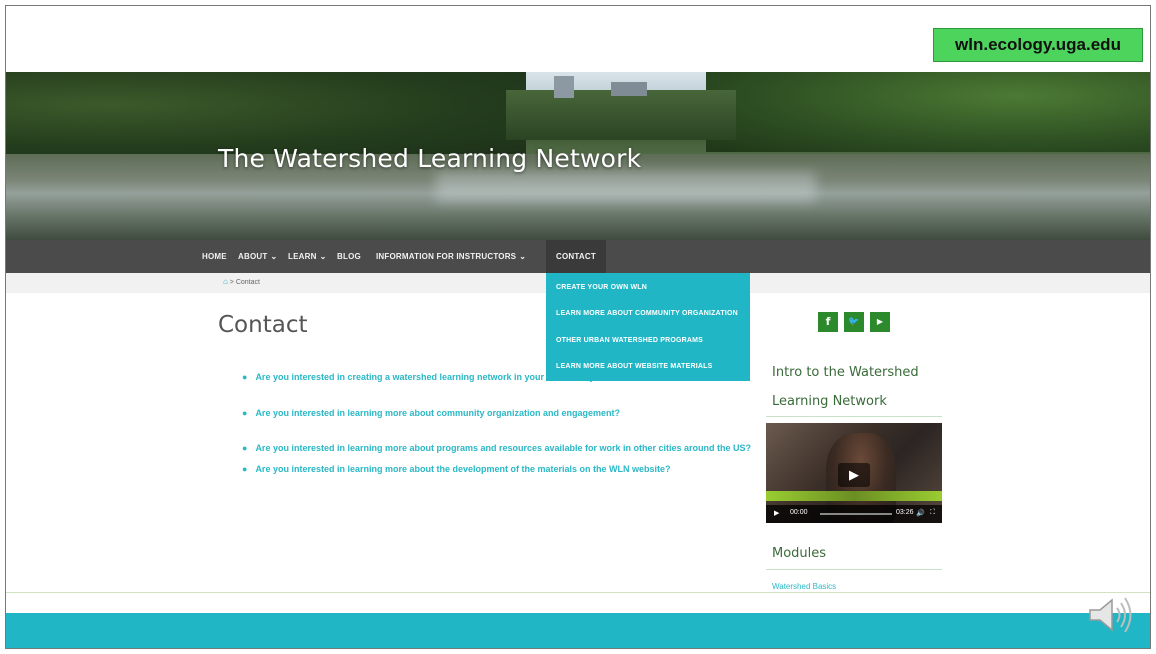 This screenshot has width=1156, height=654. Describe the element at coordinates (253, 256) in the screenshot. I see `nav-about-label: ABOUT` at that location.